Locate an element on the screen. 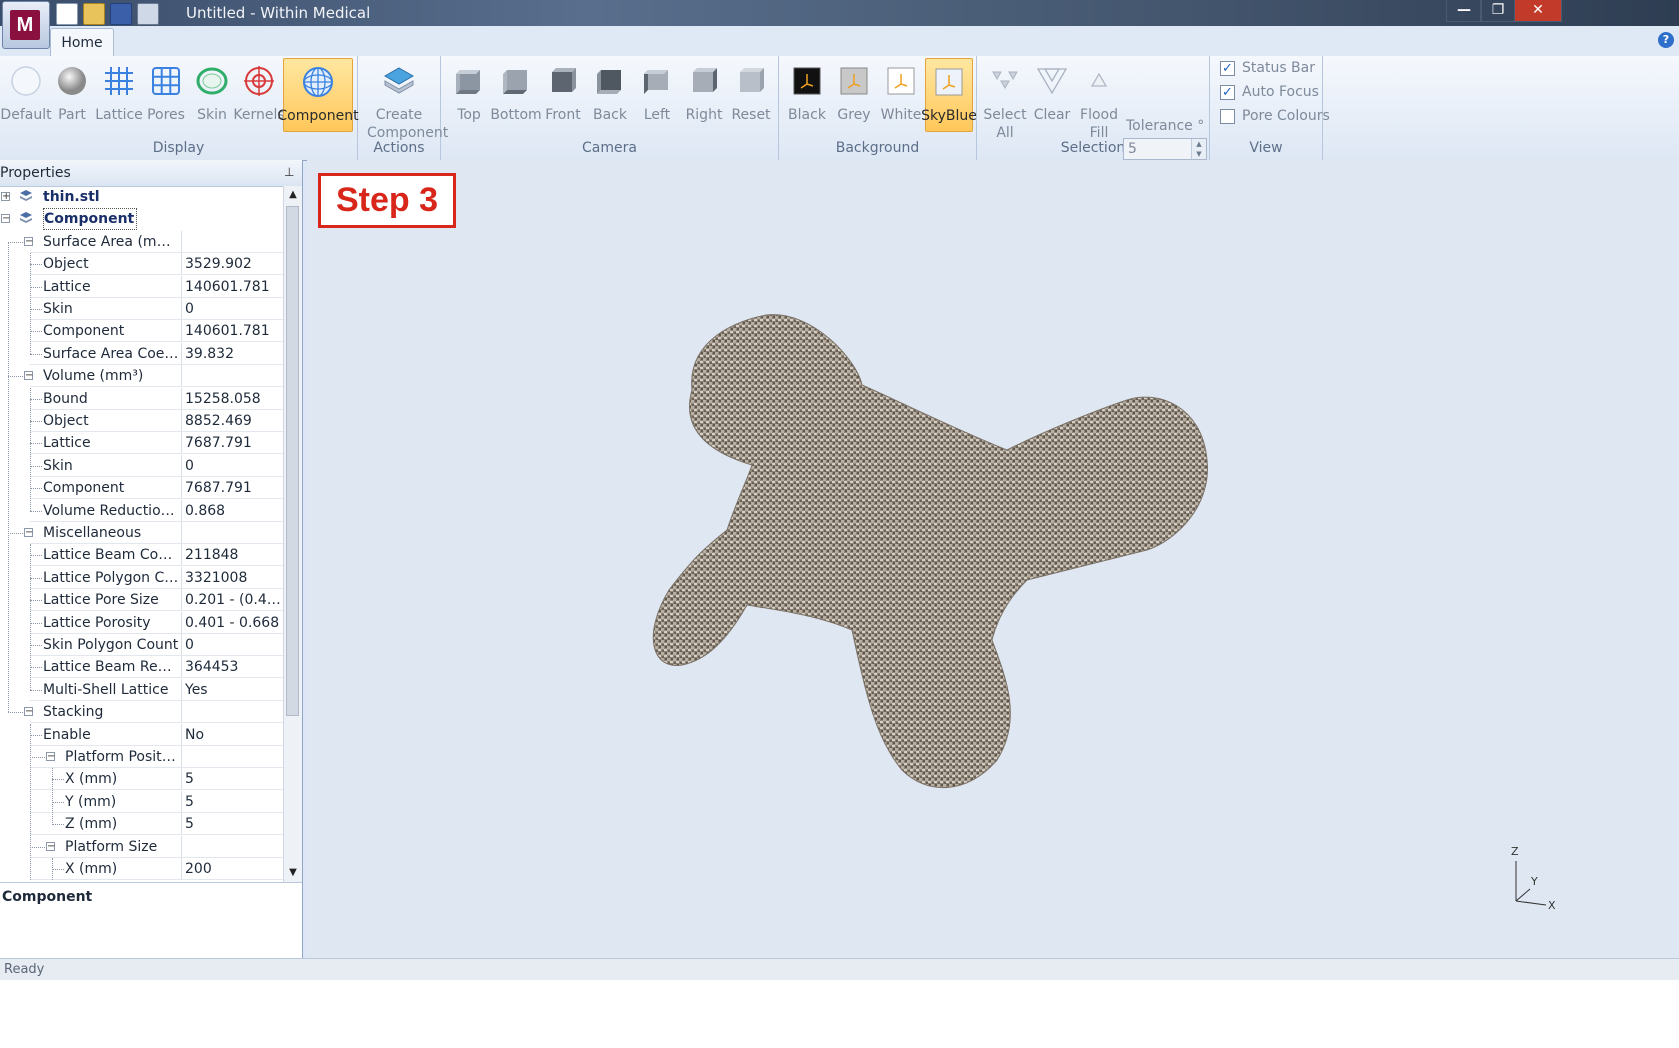 The width and height of the screenshot is (1679, 1048). tree-root-item: + thin.stl is located at coordinates (141, 197).